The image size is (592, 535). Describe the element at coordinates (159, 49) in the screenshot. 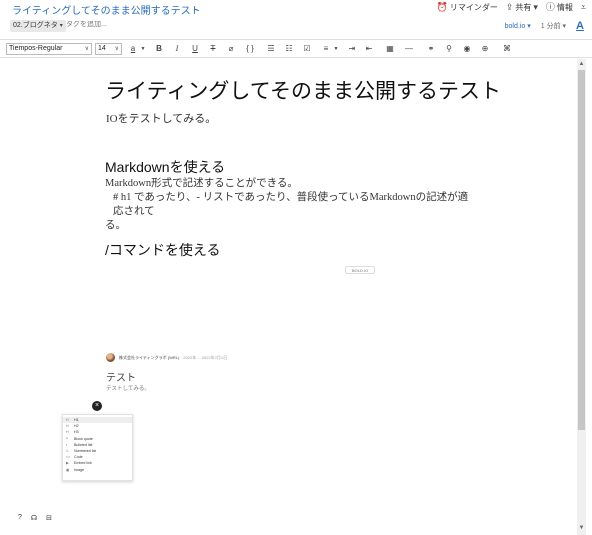

I see `bold-icon: B` at that location.